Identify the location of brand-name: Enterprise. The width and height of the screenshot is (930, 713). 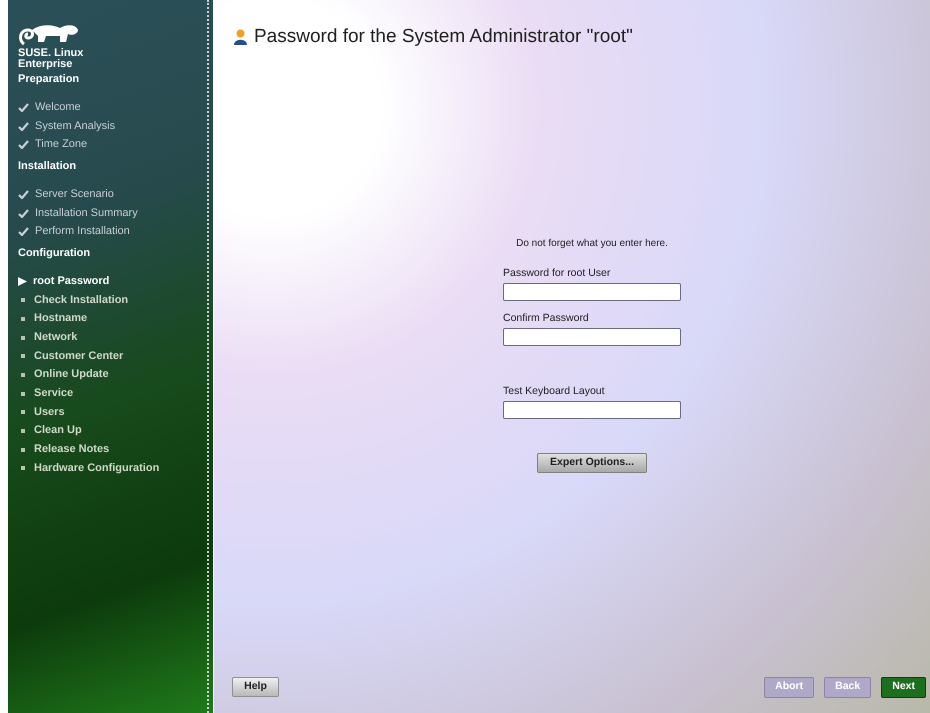
(46, 64).